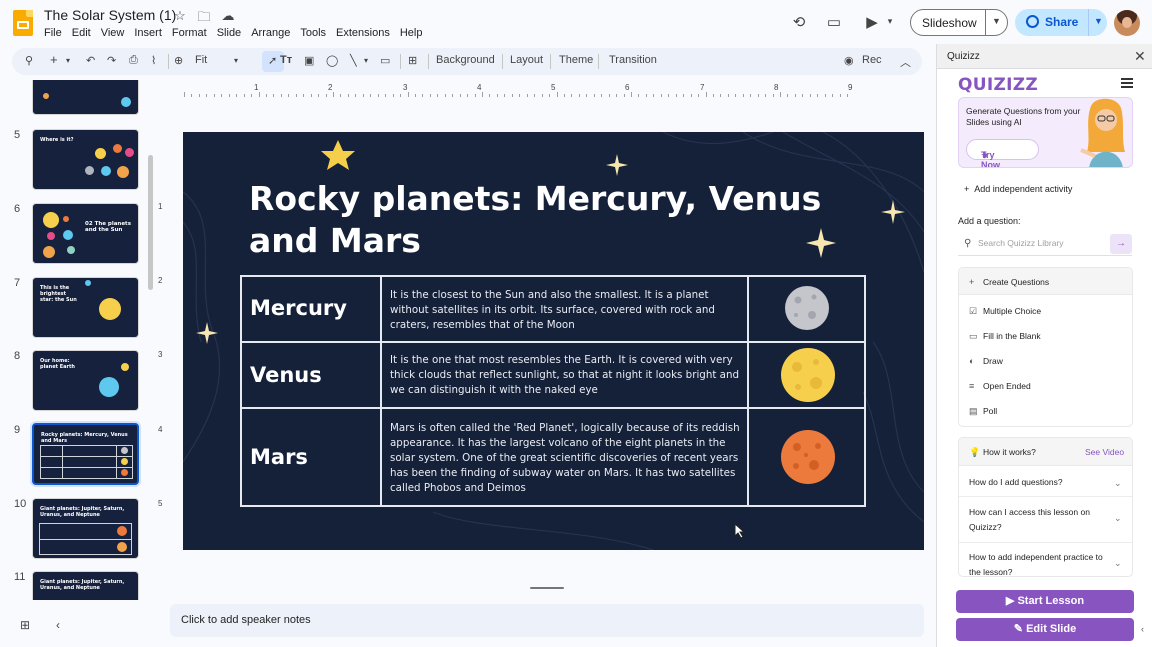  Describe the element at coordinates (799, 22) in the screenshot. I see `history-icon: ⟲` at that location.